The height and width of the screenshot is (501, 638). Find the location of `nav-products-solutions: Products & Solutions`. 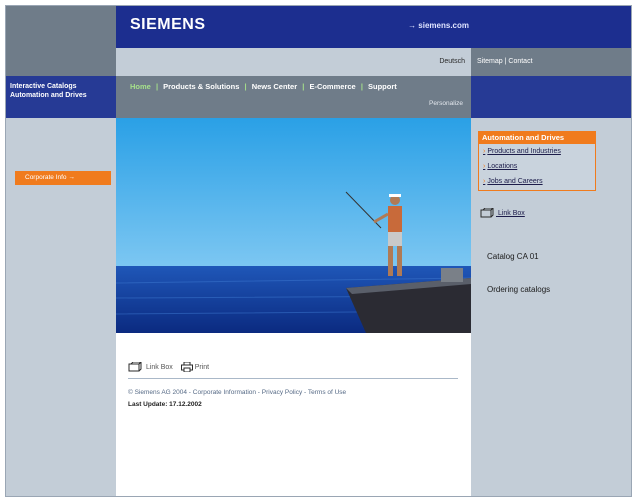

nav-products-solutions: Products & Solutions is located at coordinates (201, 86).